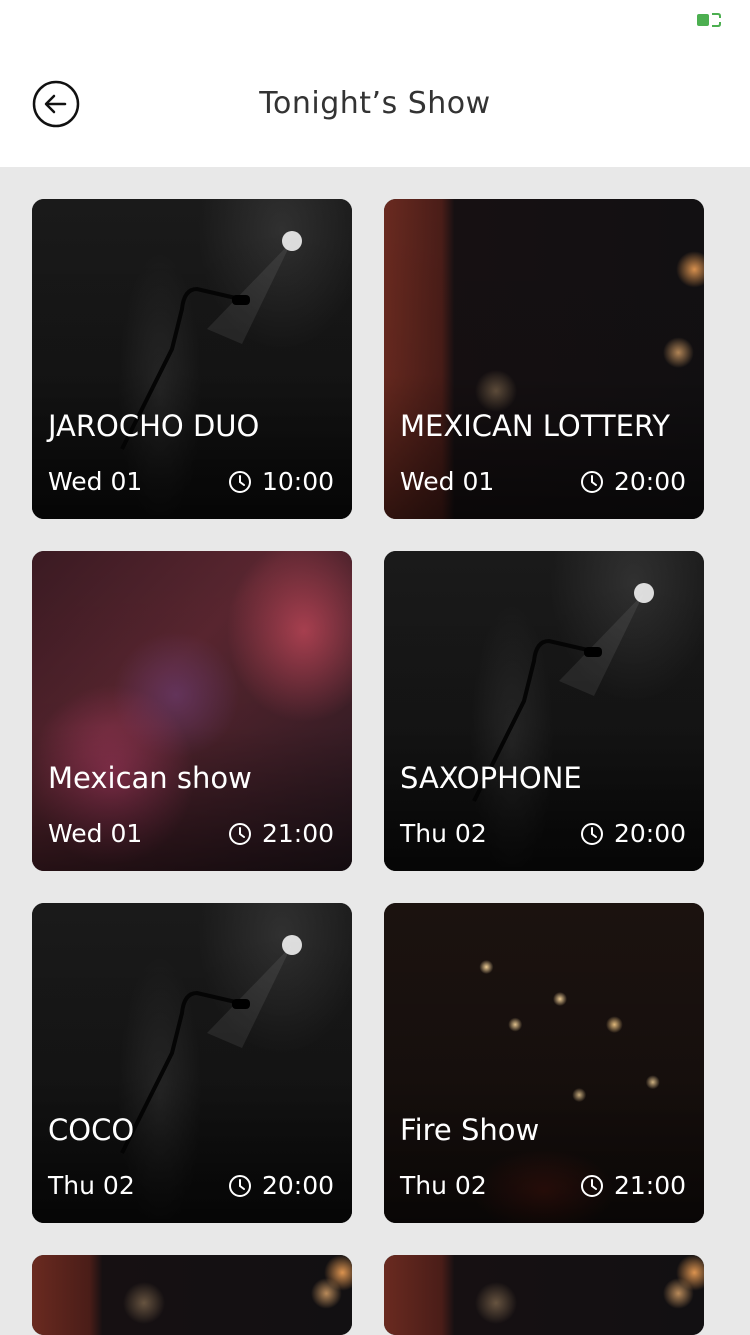 The image size is (750, 1335). What do you see at coordinates (192, 1063) in the screenshot?
I see `show-card: COCO Thu 02 20:00` at bounding box center [192, 1063].